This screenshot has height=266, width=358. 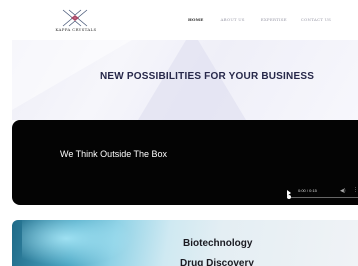 What do you see at coordinates (218, 243) in the screenshot?
I see `service-biotechnology: Biotechnology` at bounding box center [218, 243].